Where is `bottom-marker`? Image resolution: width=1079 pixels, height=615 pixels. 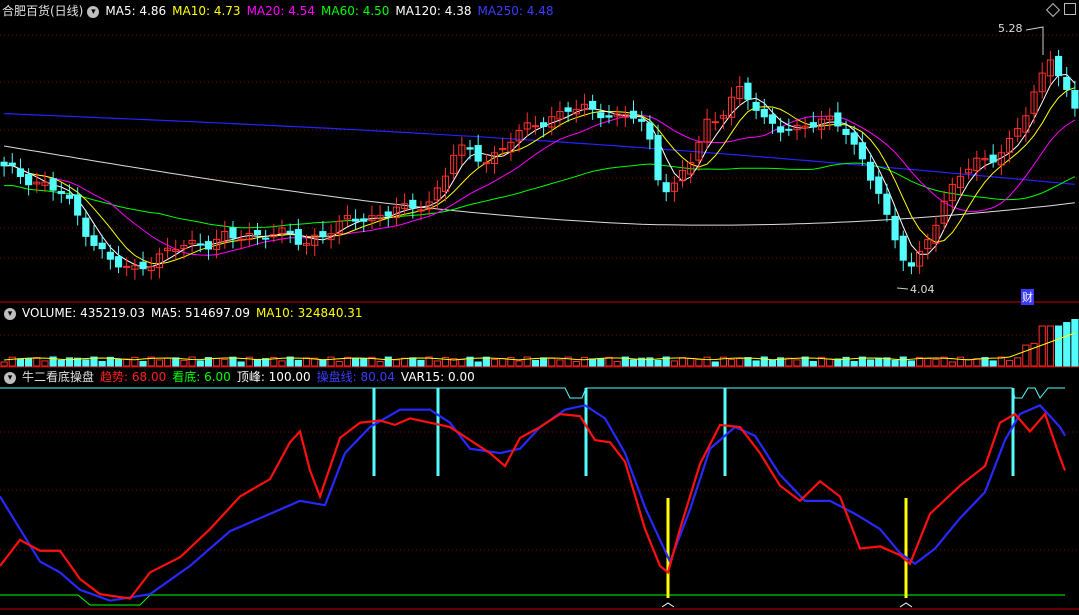 bottom-marker is located at coordinates (668, 605).